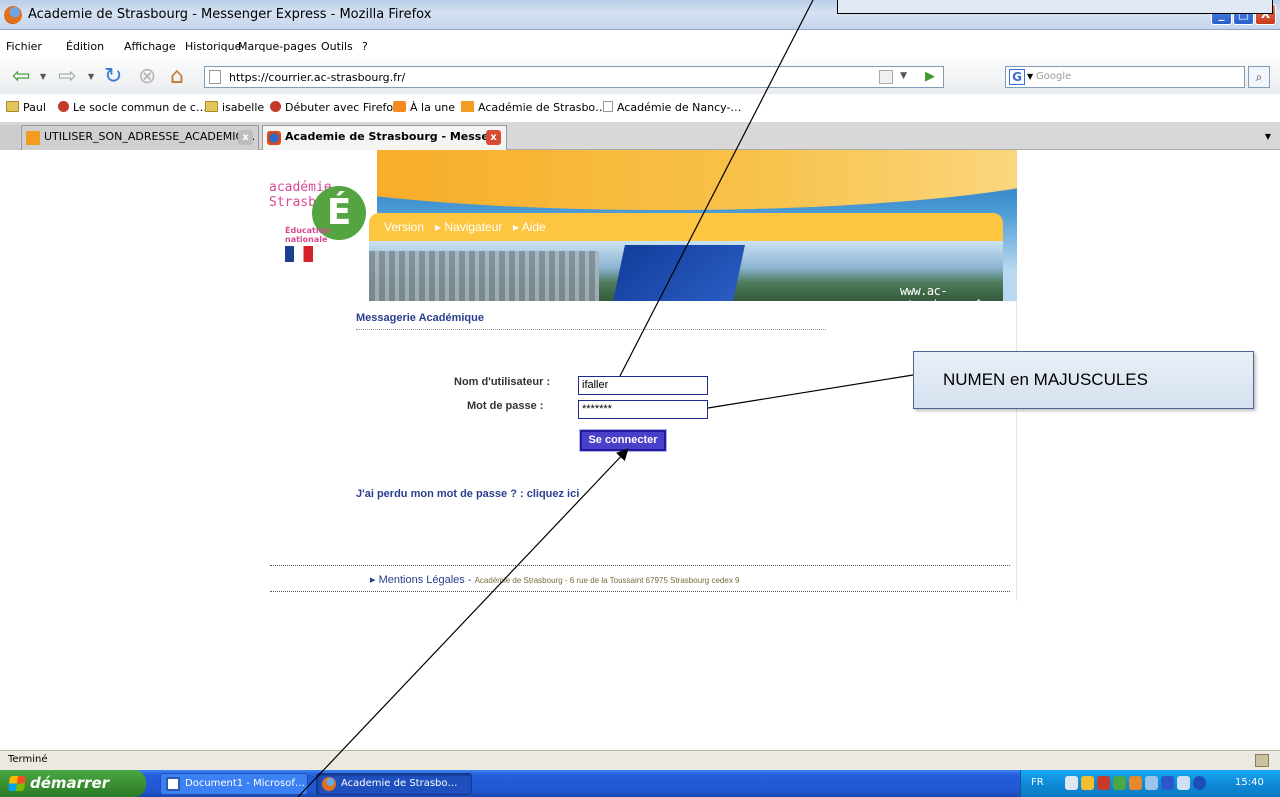 The image size is (1280, 797). What do you see at coordinates (930, 76) in the screenshot?
I see `go-arrow-icon: ▶` at bounding box center [930, 76].